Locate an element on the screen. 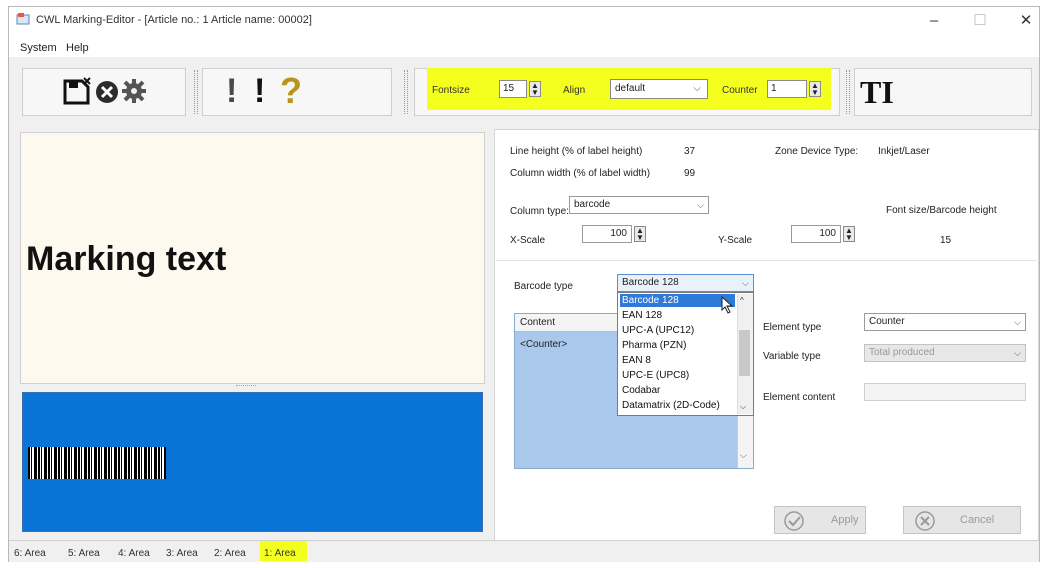 The image size is (1048, 568). apply-label: Apply is located at coordinates (845, 520).